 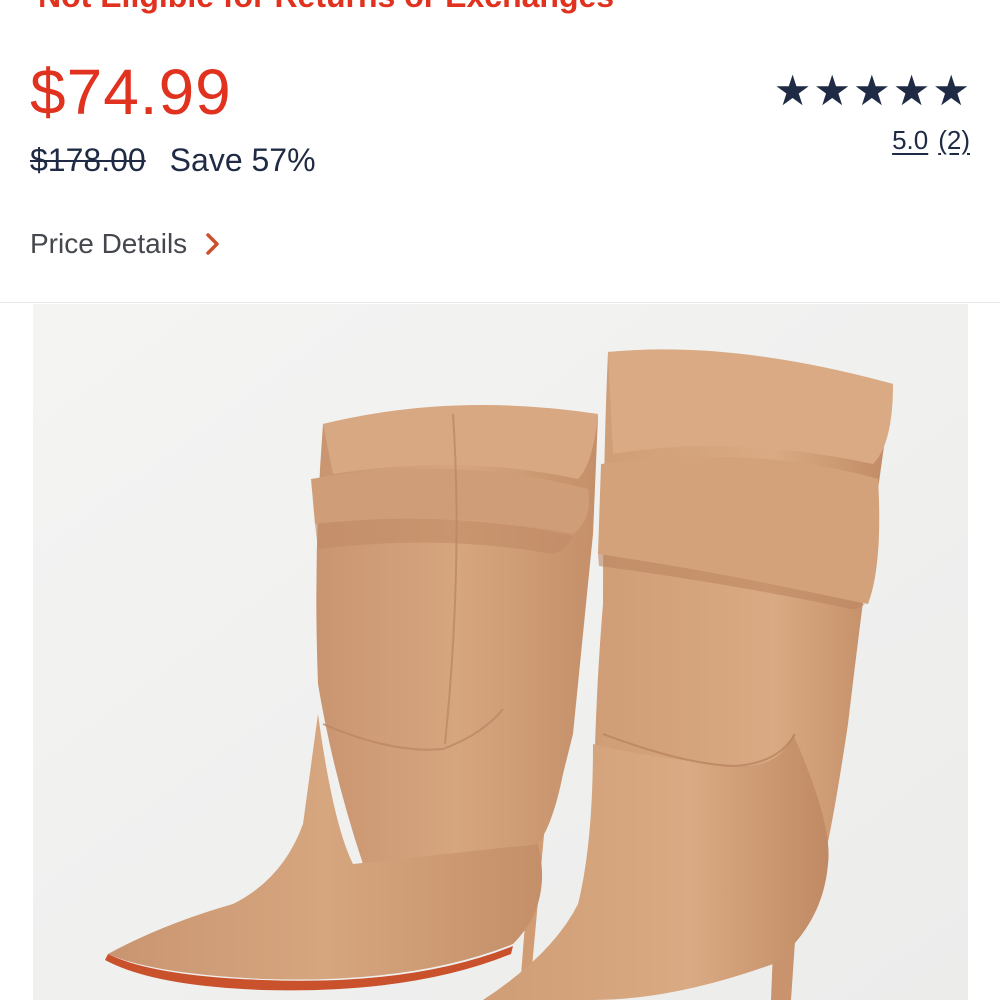 I want to click on review-count-link: (2), so click(x=954, y=140).